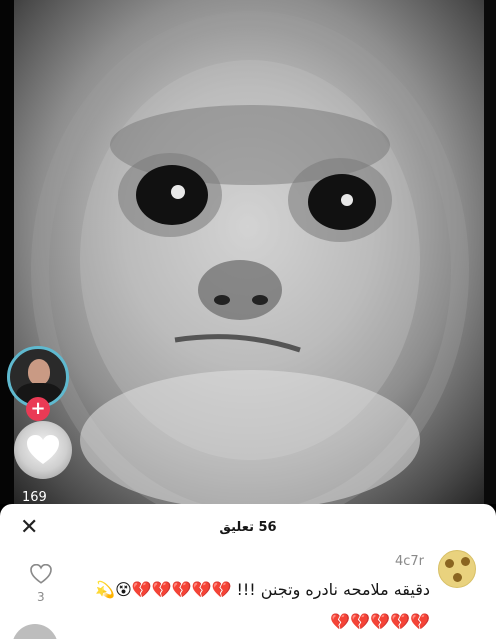  What do you see at coordinates (457, 569) in the screenshot?
I see `commenter-avatar` at bounding box center [457, 569].